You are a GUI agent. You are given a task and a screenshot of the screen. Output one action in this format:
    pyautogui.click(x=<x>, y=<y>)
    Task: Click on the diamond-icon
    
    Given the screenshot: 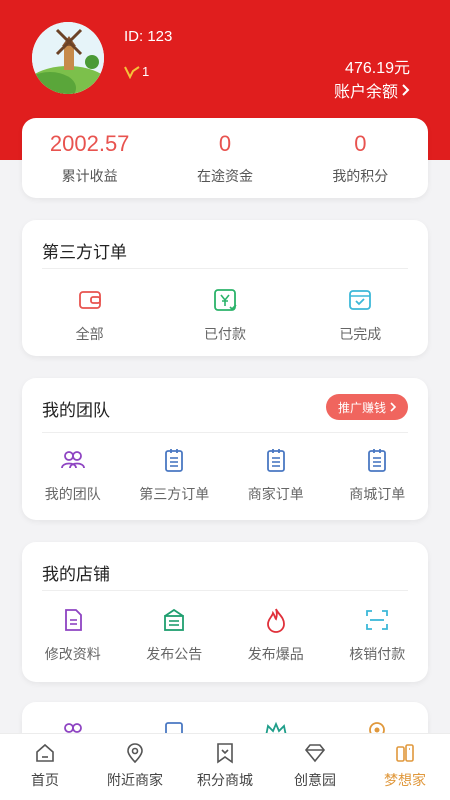 What is the action you would take?
    pyautogui.click(x=315, y=753)
    